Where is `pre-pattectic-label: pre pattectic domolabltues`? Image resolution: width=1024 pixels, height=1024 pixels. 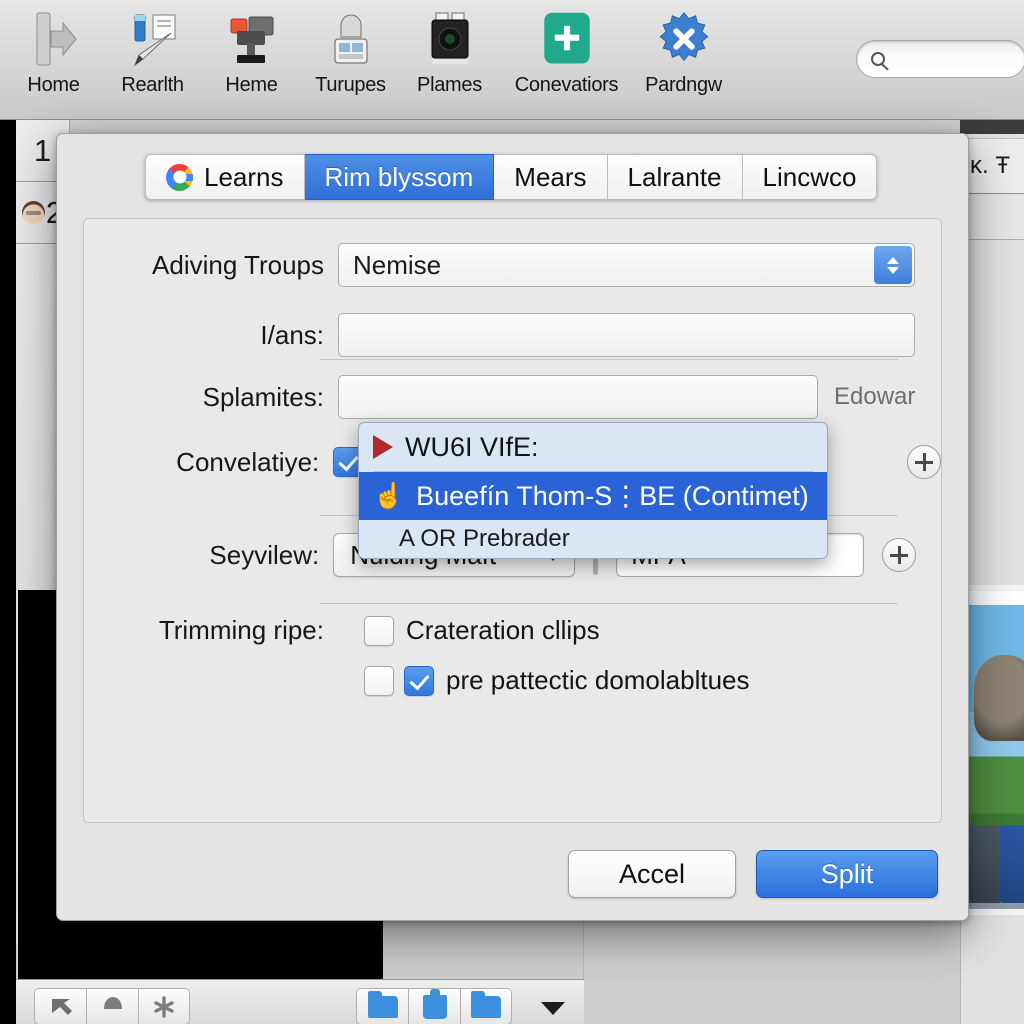 pre-pattectic-label: pre pattectic domolabltues is located at coordinates (598, 680).